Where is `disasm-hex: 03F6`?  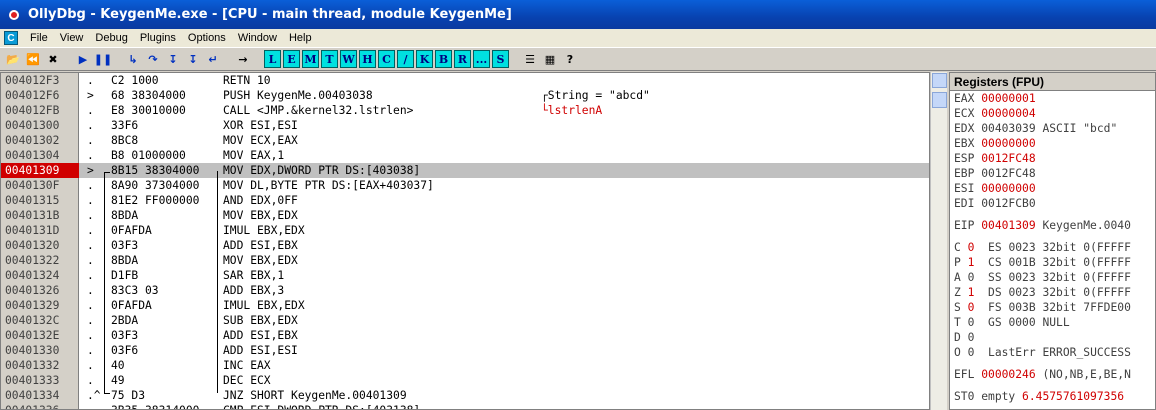
disasm-hex: 03F6 is located at coordinates (125, 350).